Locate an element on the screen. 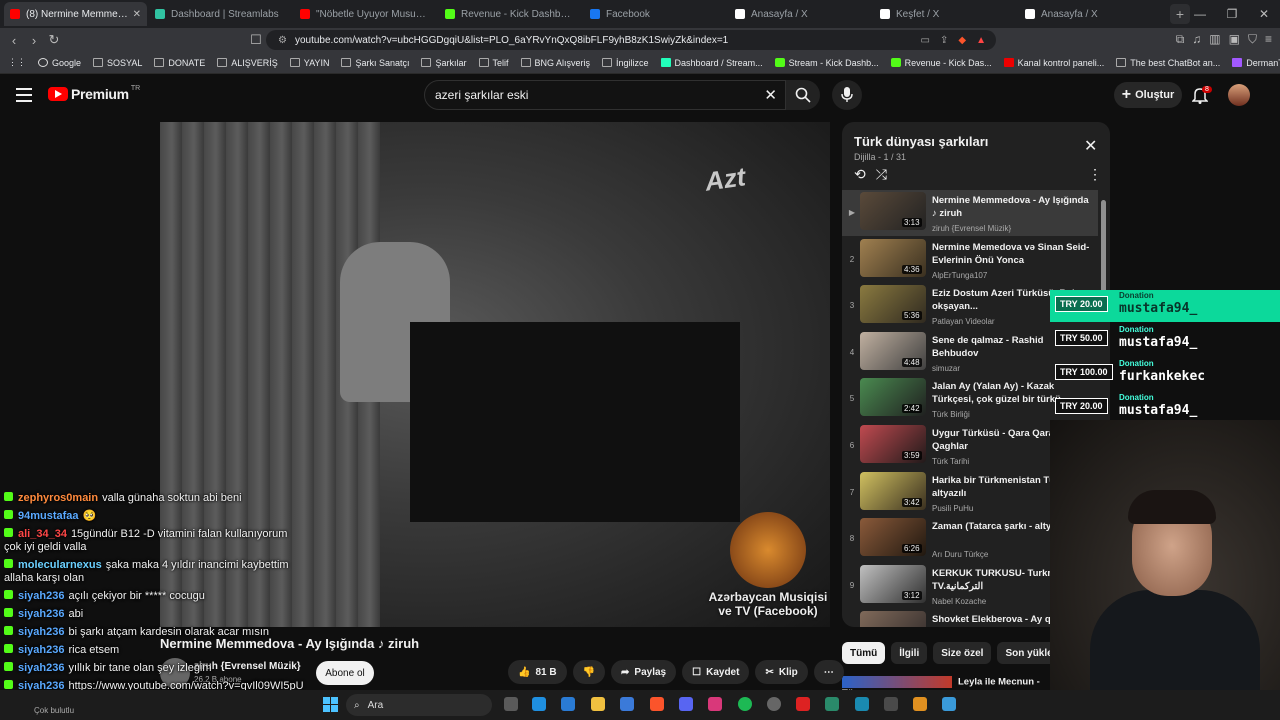  forward-icon: › is located at coordinates (34, 40).